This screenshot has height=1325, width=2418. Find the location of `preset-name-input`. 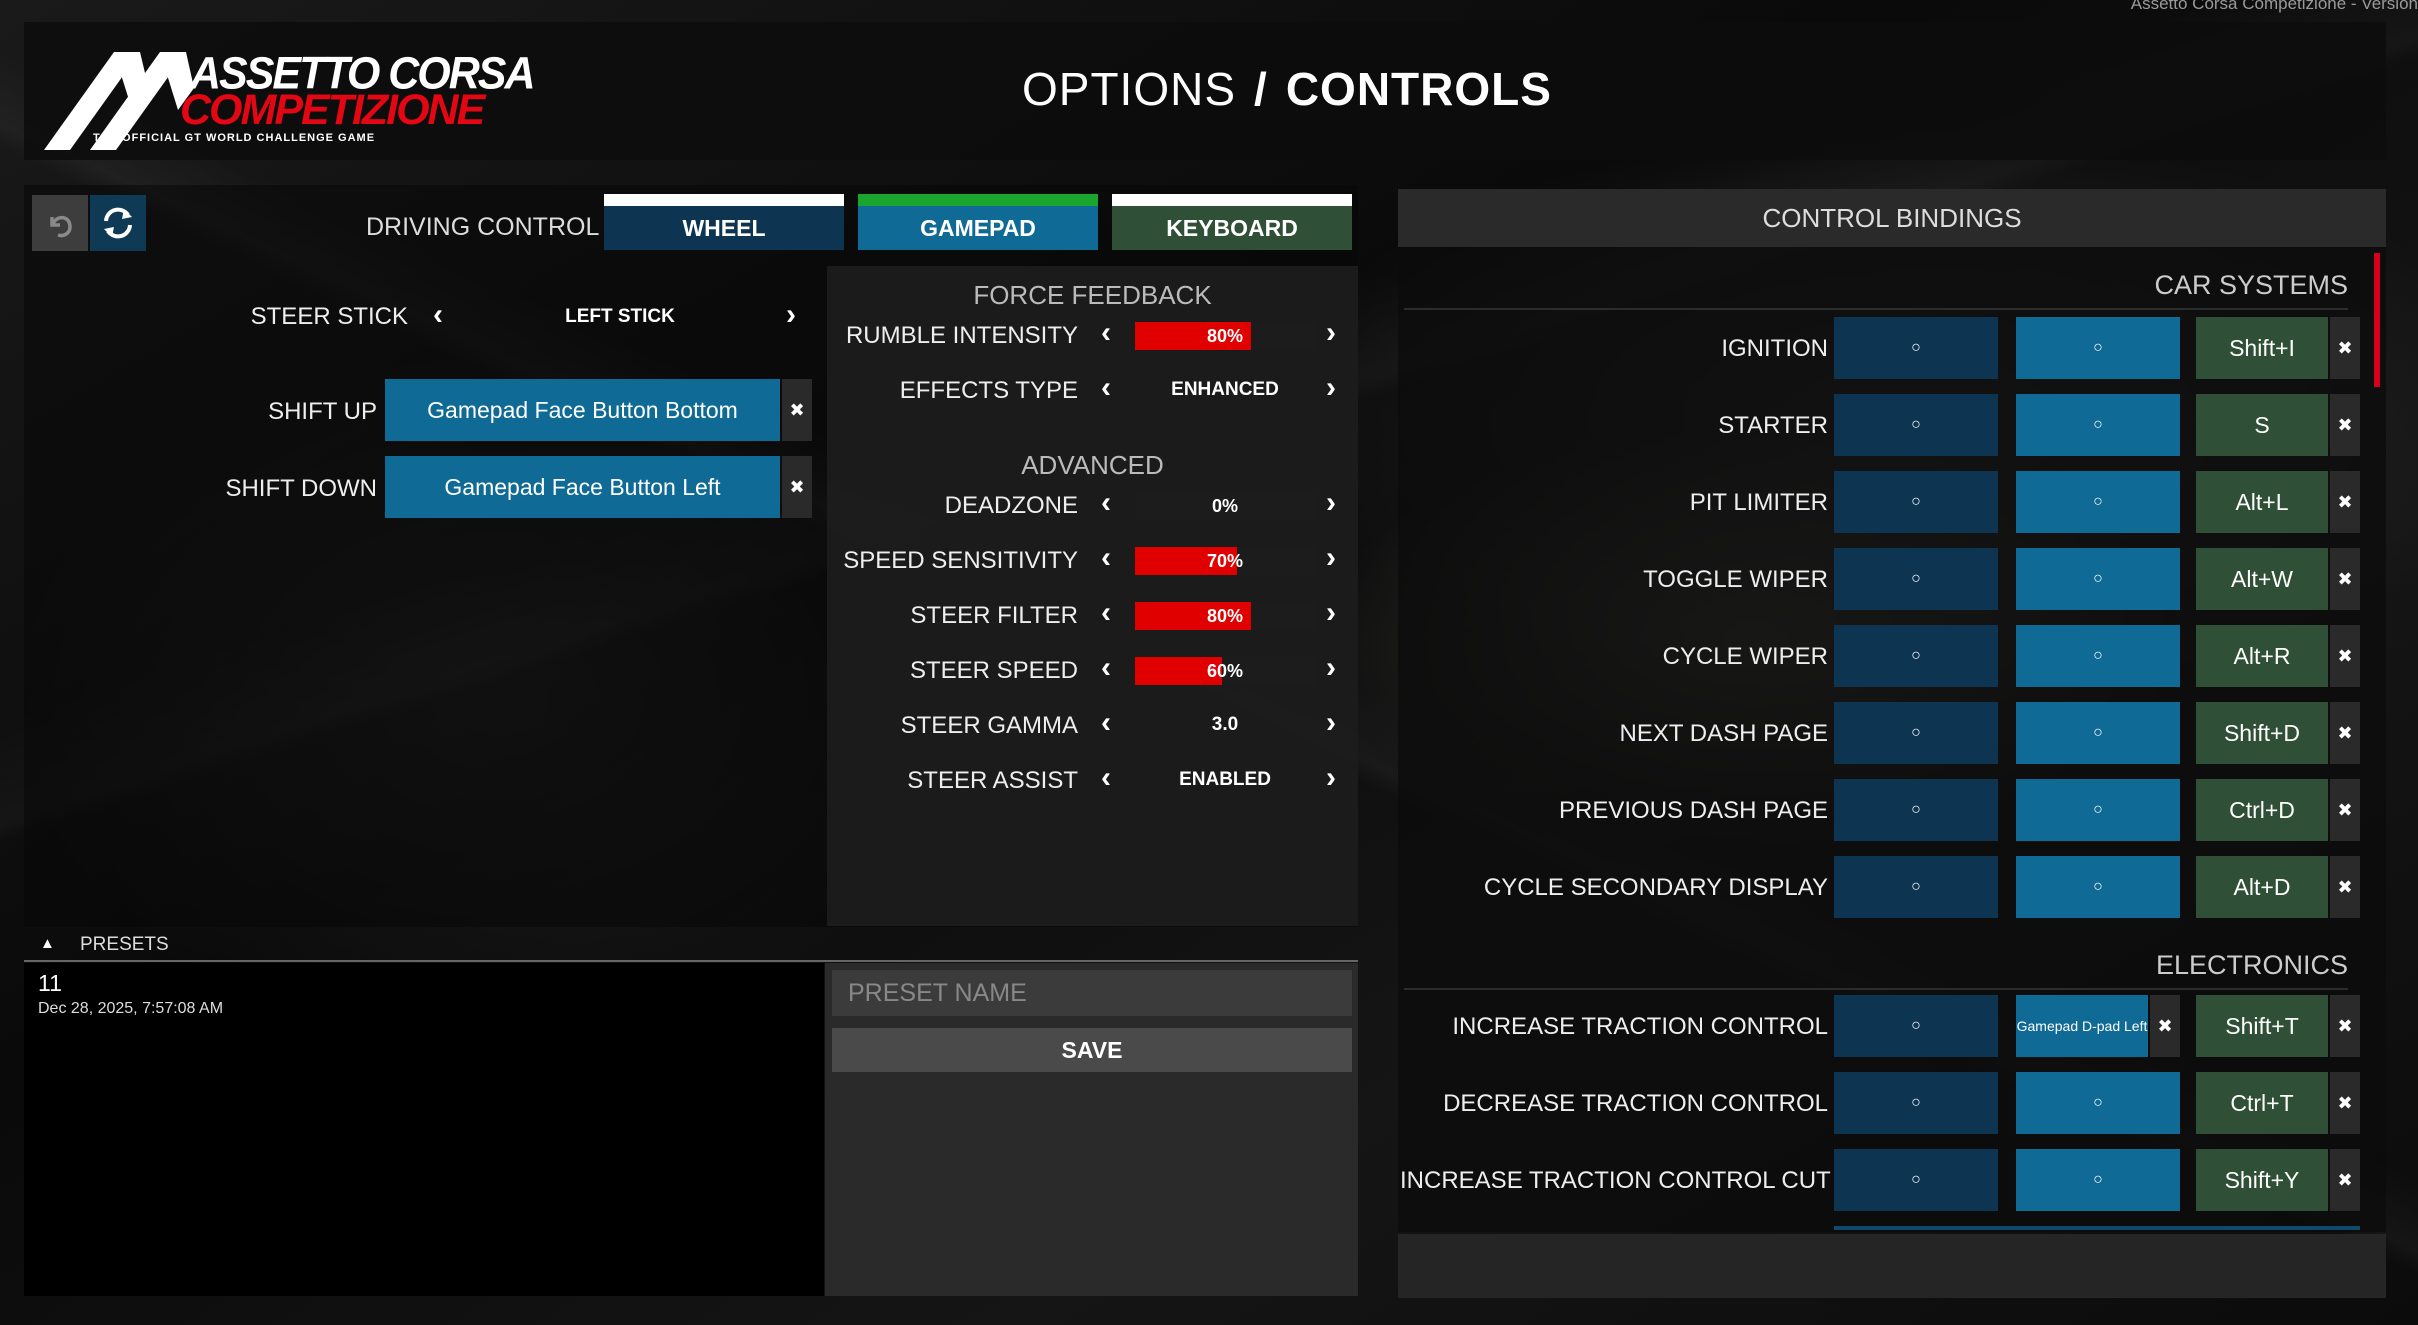

preset-name-input is located at coordinates (1092, 993).